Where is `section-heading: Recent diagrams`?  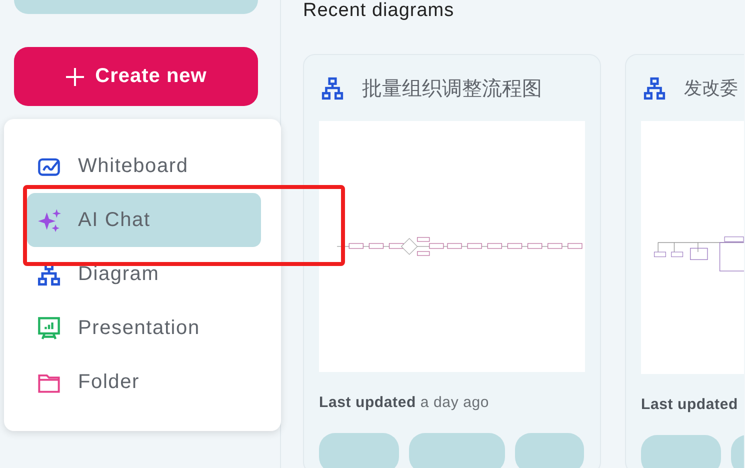 section-heading: Recent diagrams is located at coordinates (379, 11).